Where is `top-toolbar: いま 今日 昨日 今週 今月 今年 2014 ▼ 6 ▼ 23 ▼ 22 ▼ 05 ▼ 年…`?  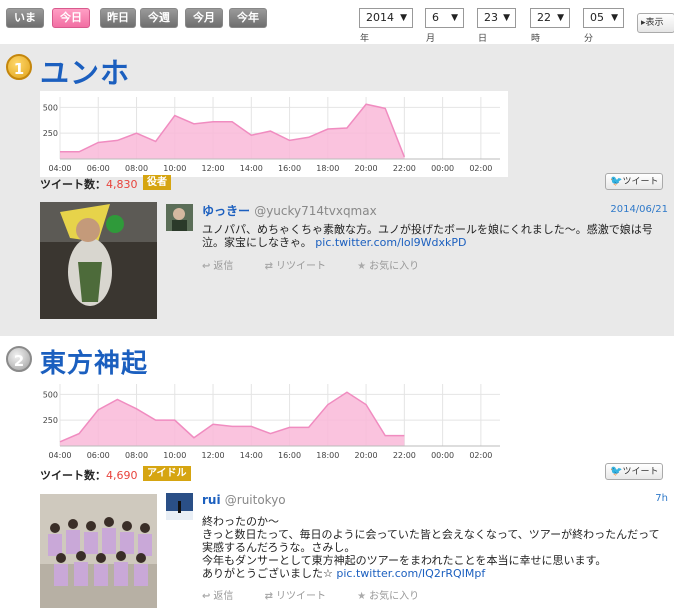
top-toolbar: いま 今日 昨日 今週 今月 今年 2014 ▼ 6 ▼ 23 ▼ 22 ▼ 05 ▼ 年… is located at coordinates (337, 22).